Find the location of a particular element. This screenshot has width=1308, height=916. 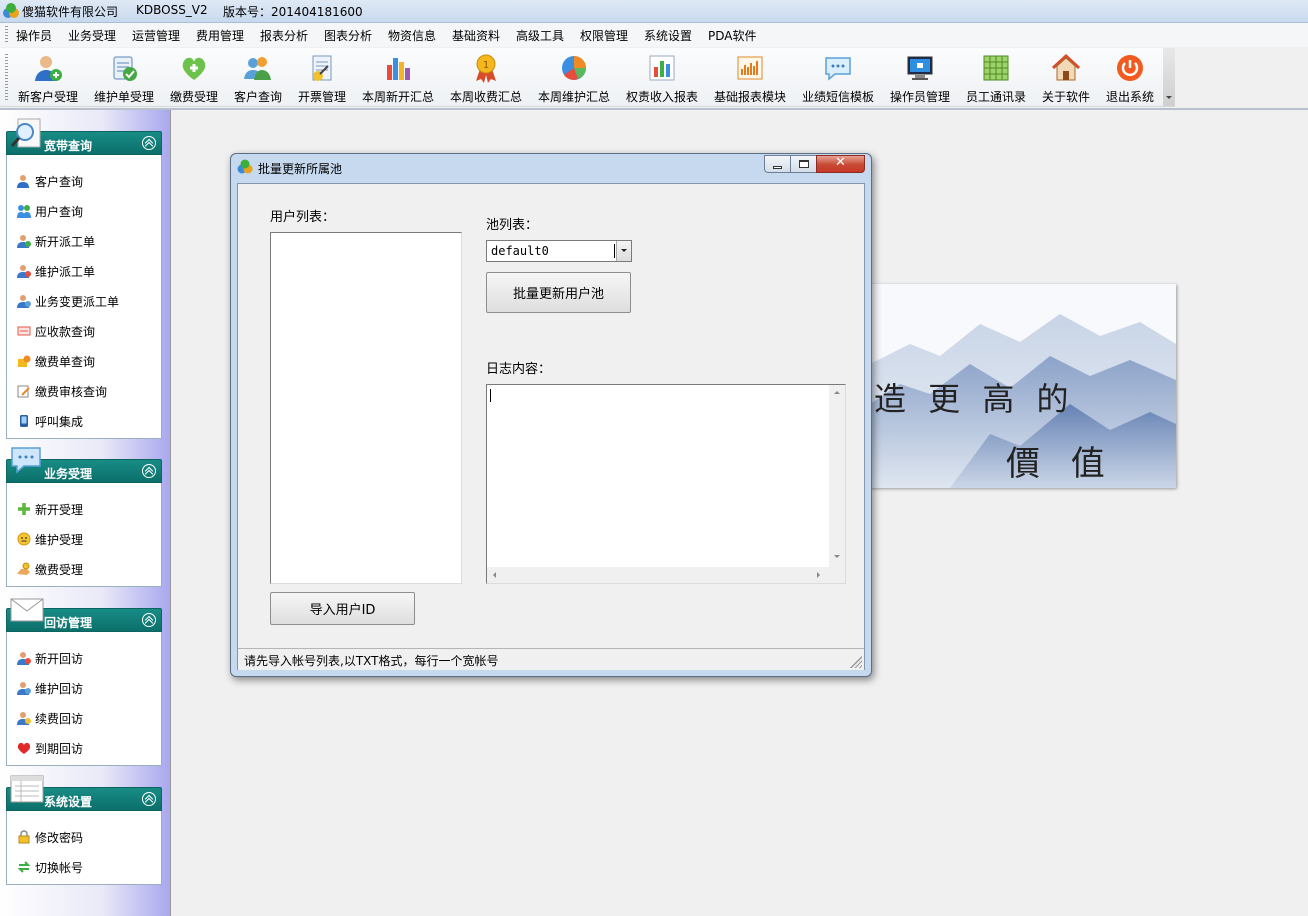

tool-label: 退出系统 is located at coordinates (1129, 97).